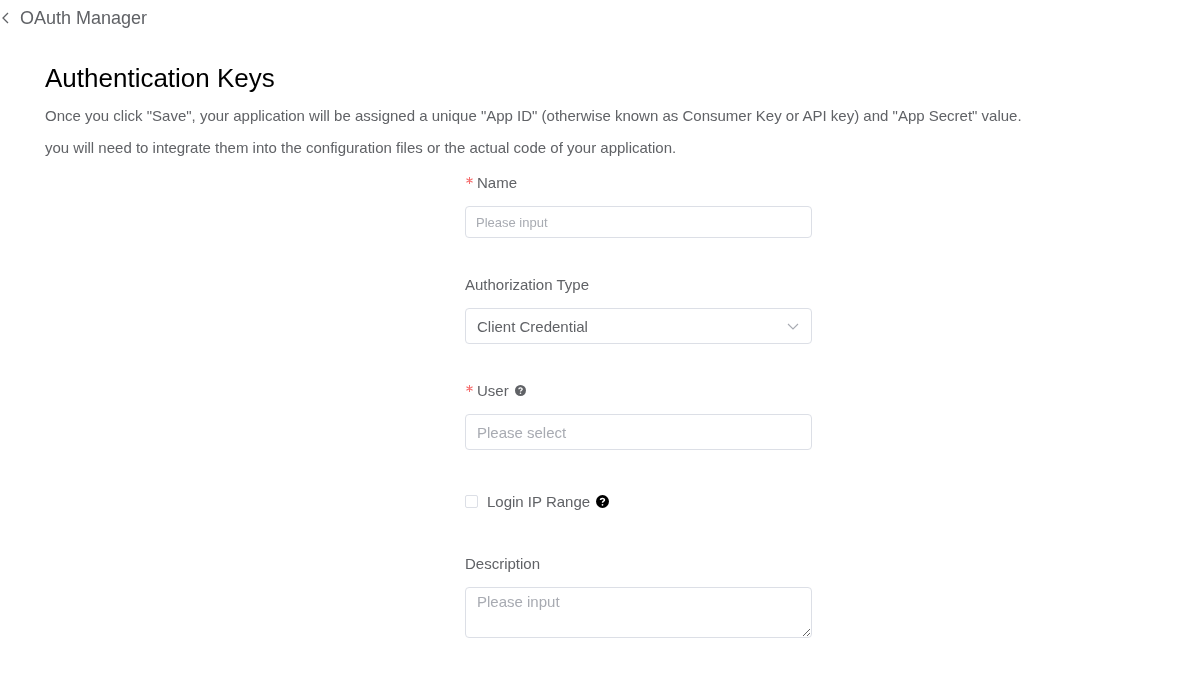 The height and width of the screenshot is (674, 1196). I want to click on name-input: Please input, so click(638, 222).